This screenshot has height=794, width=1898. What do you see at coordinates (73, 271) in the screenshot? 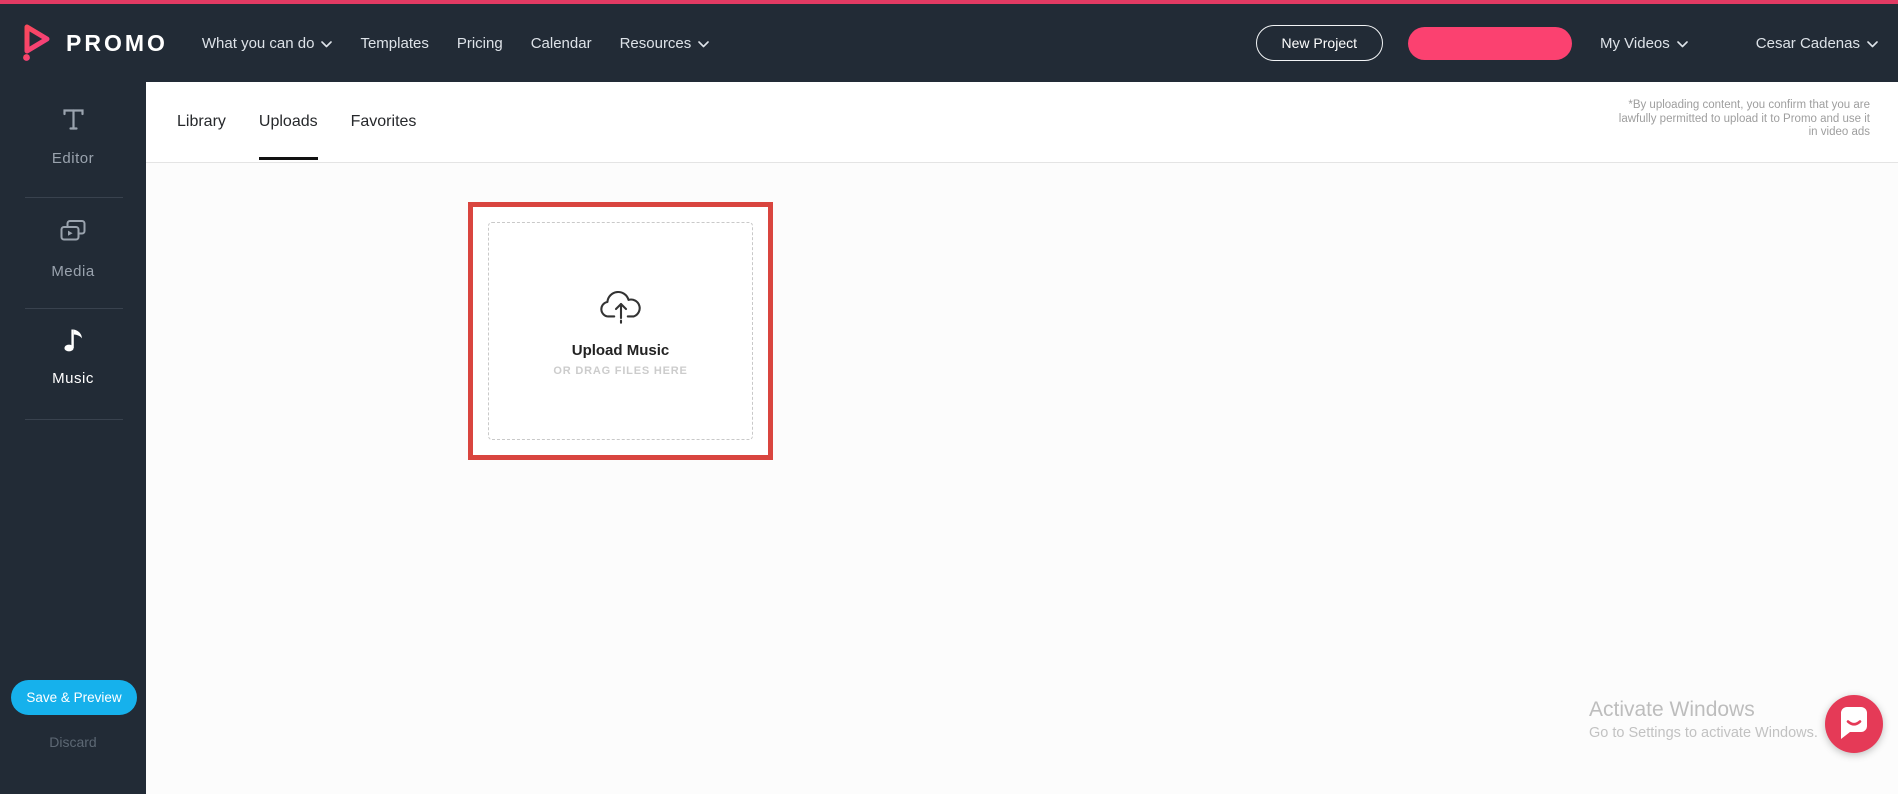
I see `sidebar-item-label: Media` at bounding box center [73, 271].